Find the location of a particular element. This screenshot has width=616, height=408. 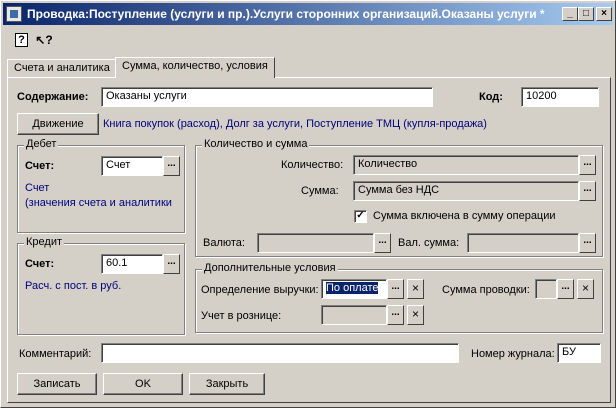

comment-input is located at coordinates (280, 353).